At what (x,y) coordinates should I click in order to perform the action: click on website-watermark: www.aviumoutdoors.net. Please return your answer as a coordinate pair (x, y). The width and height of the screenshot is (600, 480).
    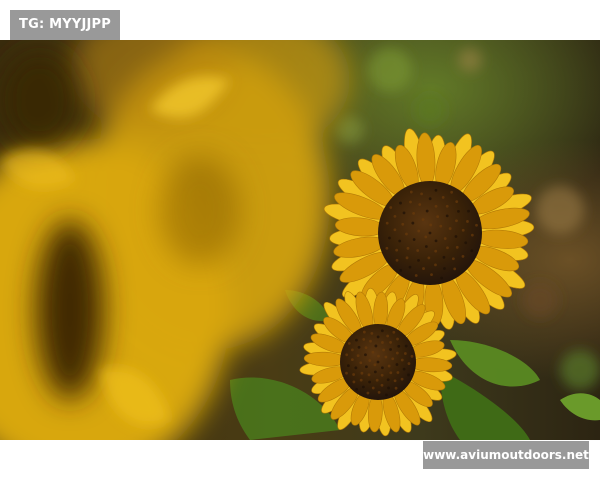
    Looking at the image, I should click on (506, 455).